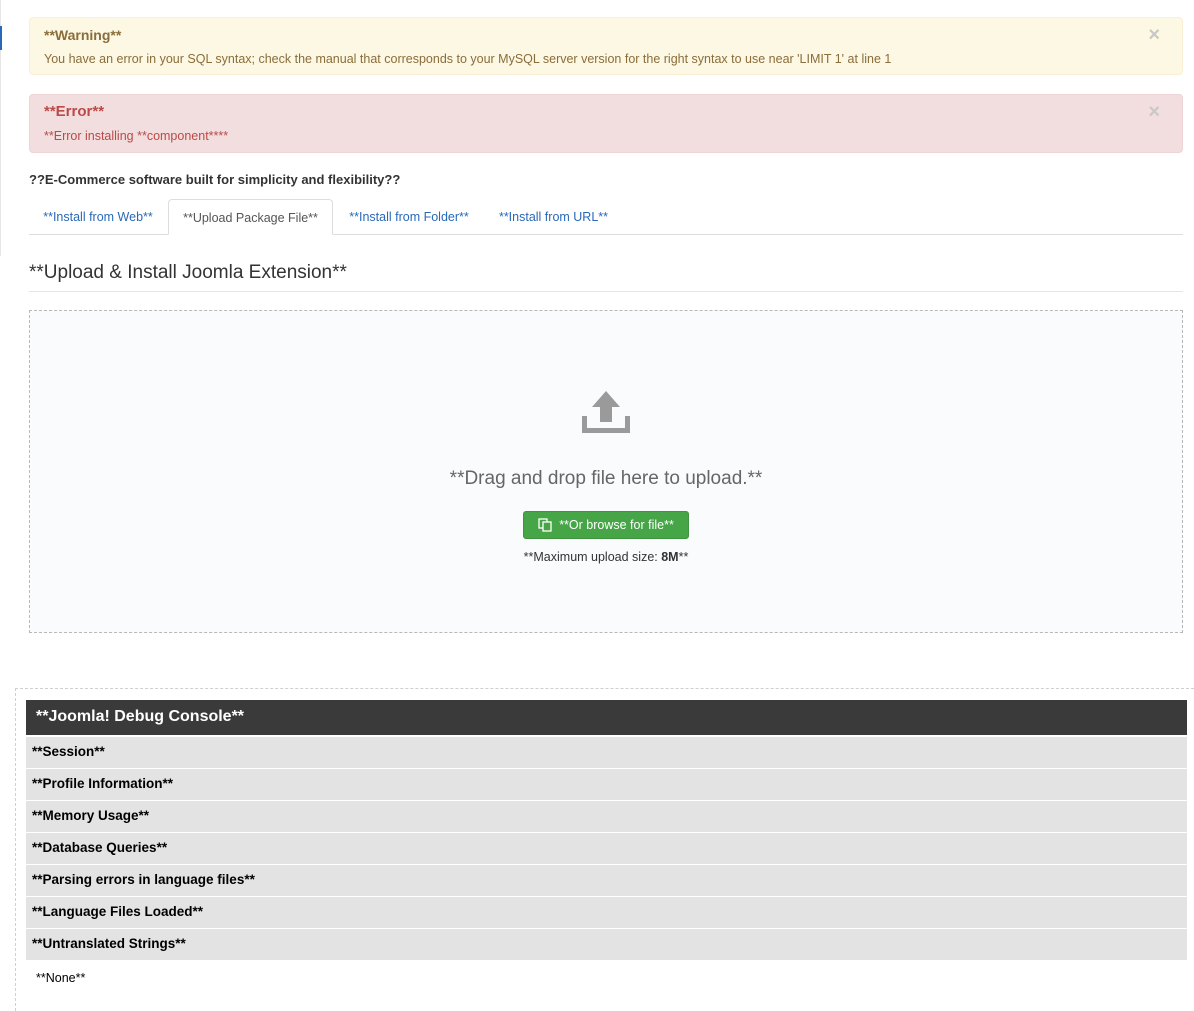 Image resolution: width=1194 pixels, height=1011 pixels. Describe the element at coordinates (553, 217) in the screenshot. I see `tab-install-from-url: **Install from URL**` at that location.